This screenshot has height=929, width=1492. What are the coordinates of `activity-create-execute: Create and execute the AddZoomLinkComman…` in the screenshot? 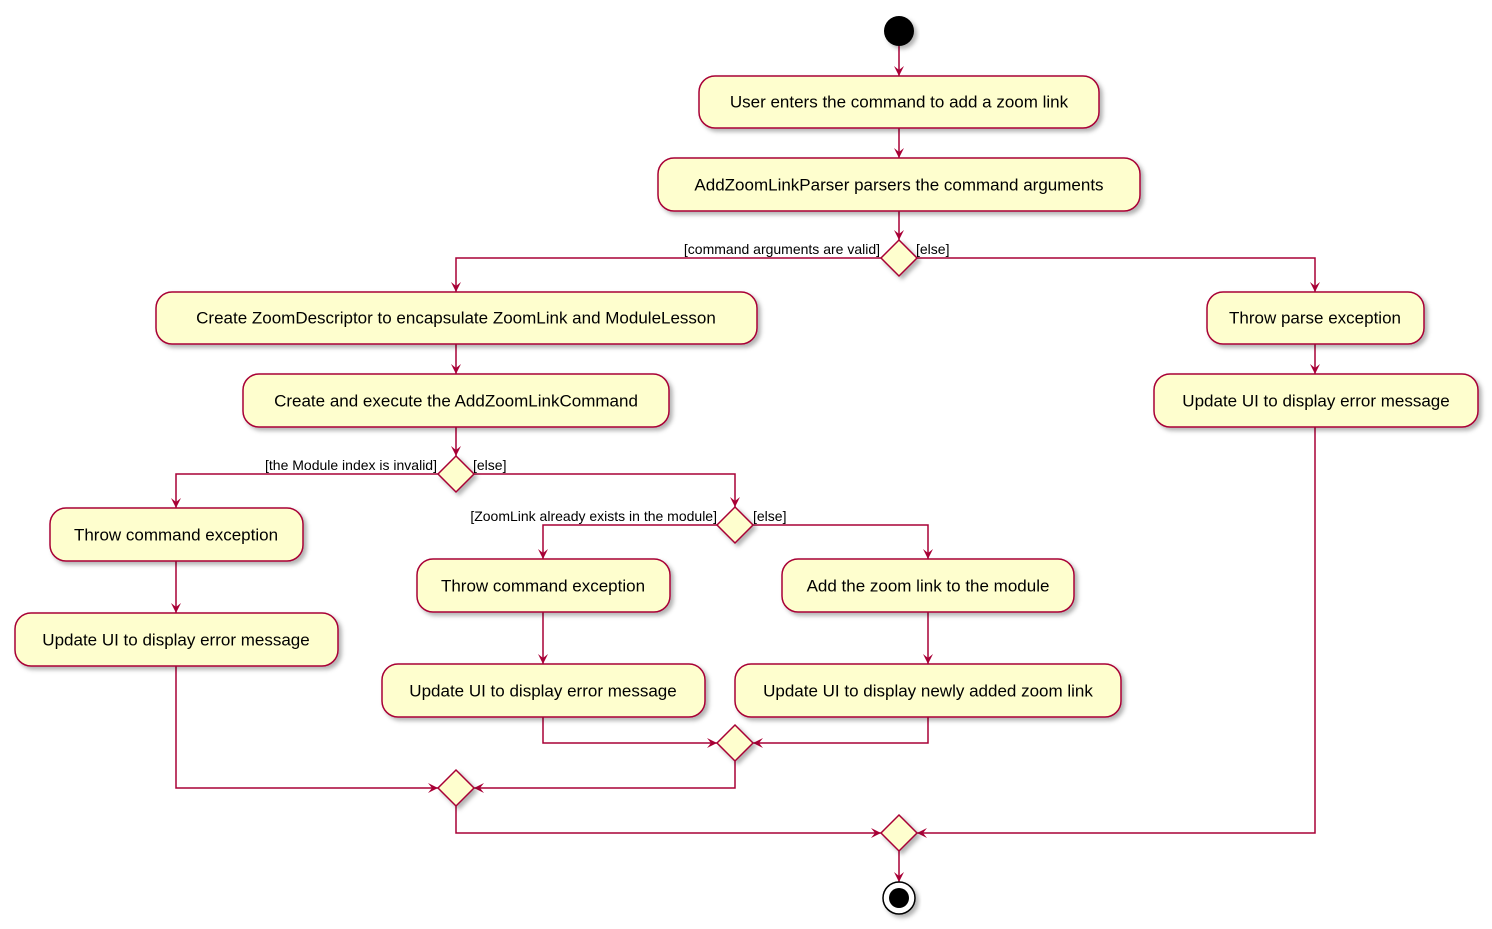 It's located at (456, 400).